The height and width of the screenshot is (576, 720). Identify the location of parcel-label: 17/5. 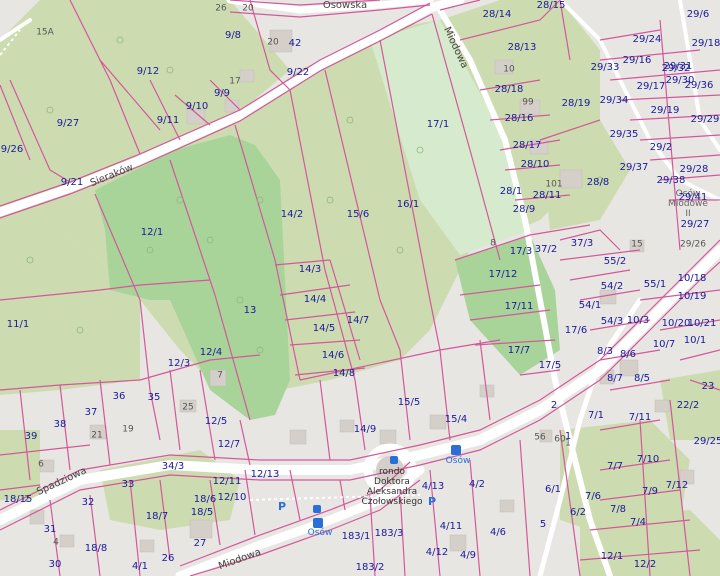
(550, 365).